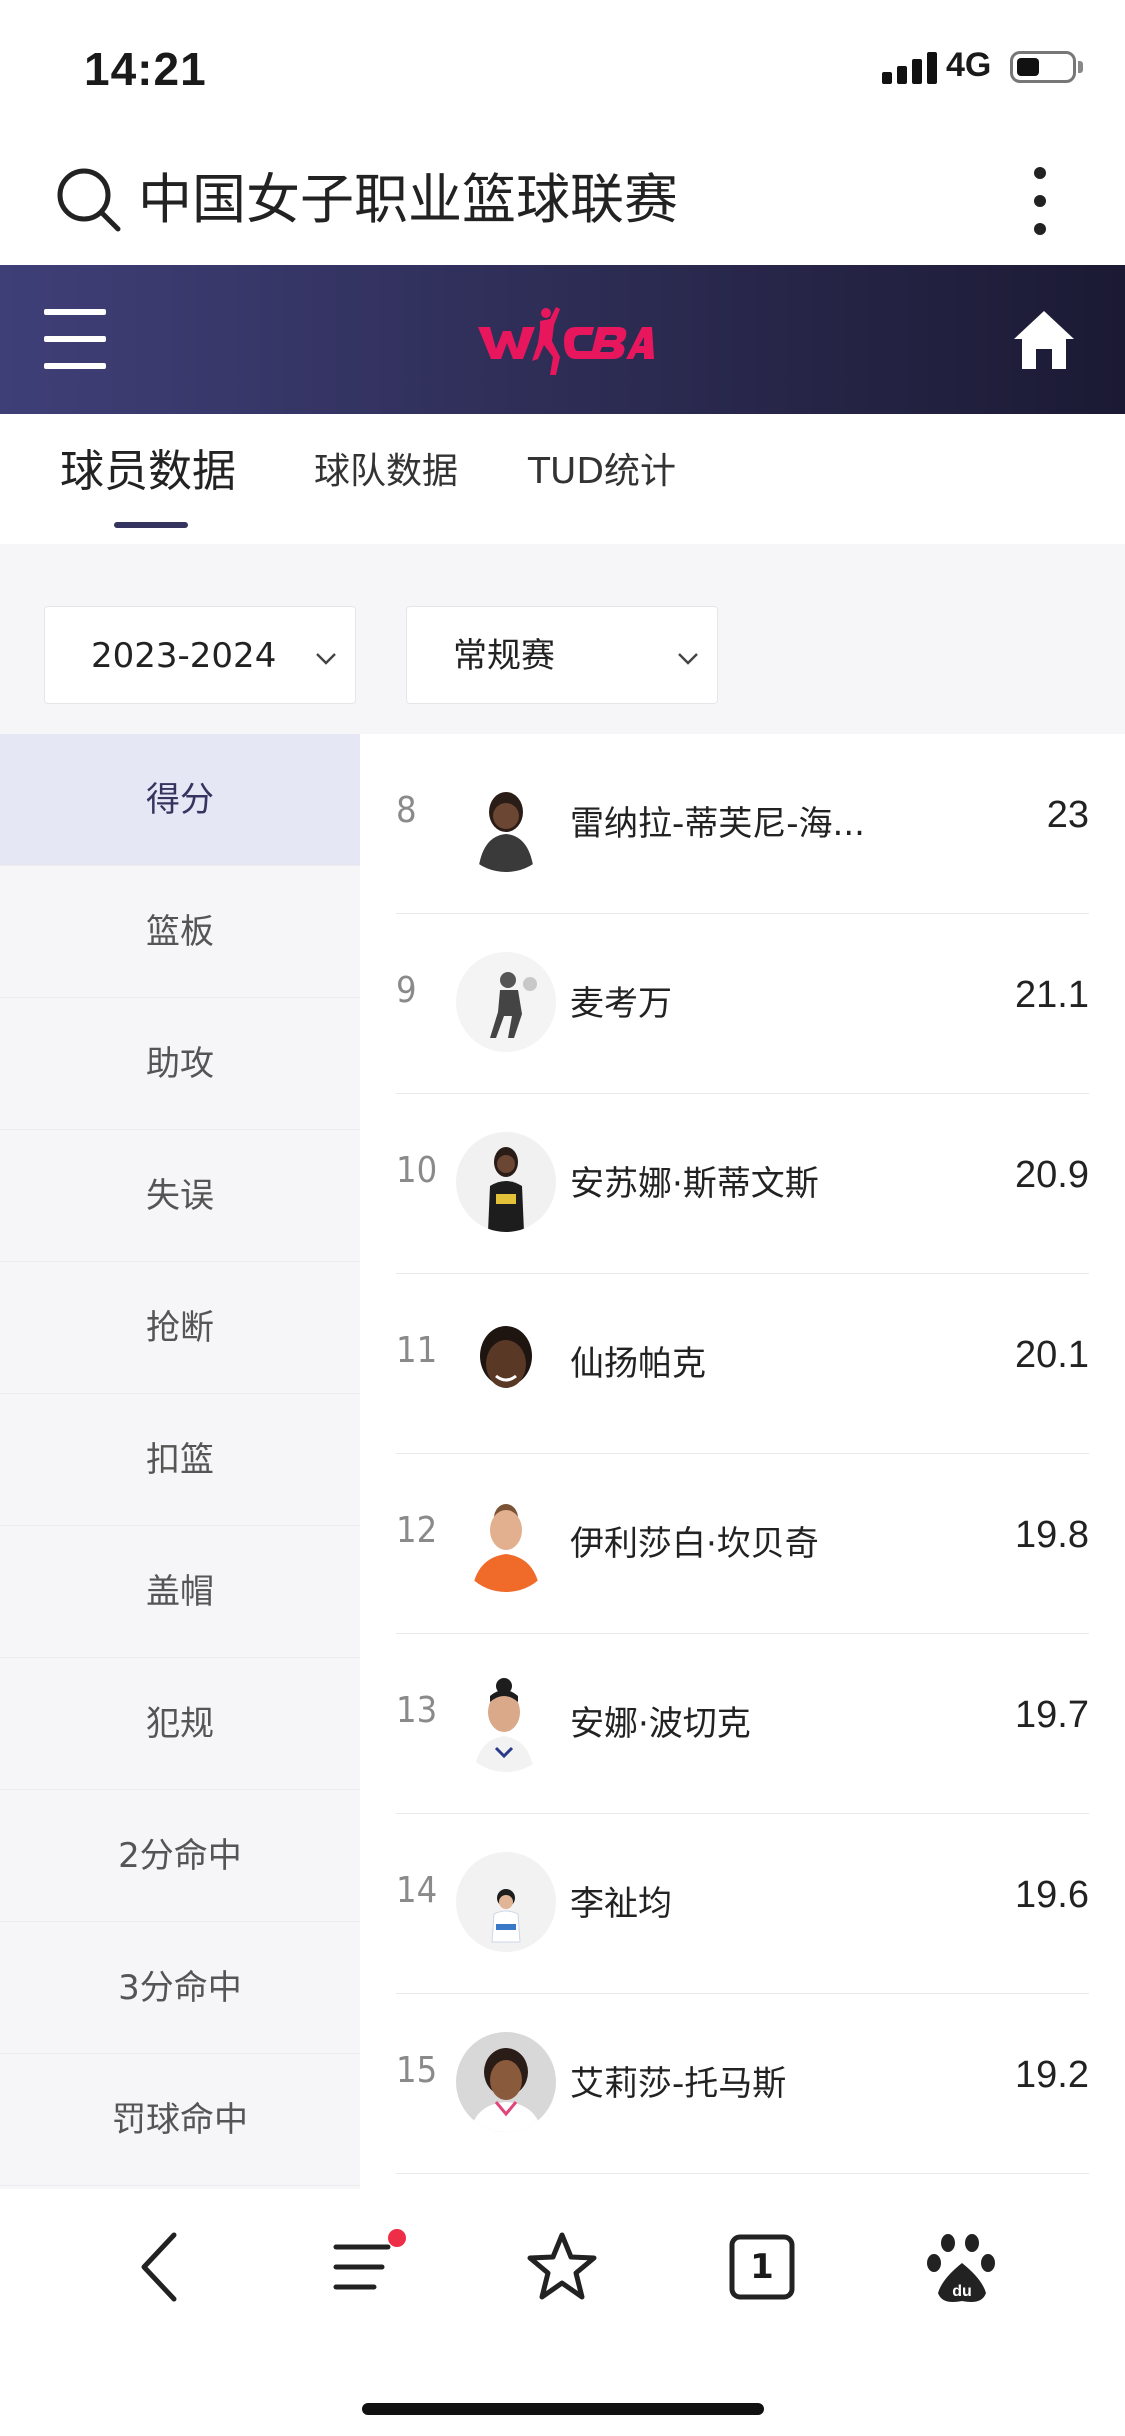 The image size is (1125, 2436). What do you see at coordinates (565, 341) in the screenshot?
I see `wcba-logo` at bounding box center [565, 341].